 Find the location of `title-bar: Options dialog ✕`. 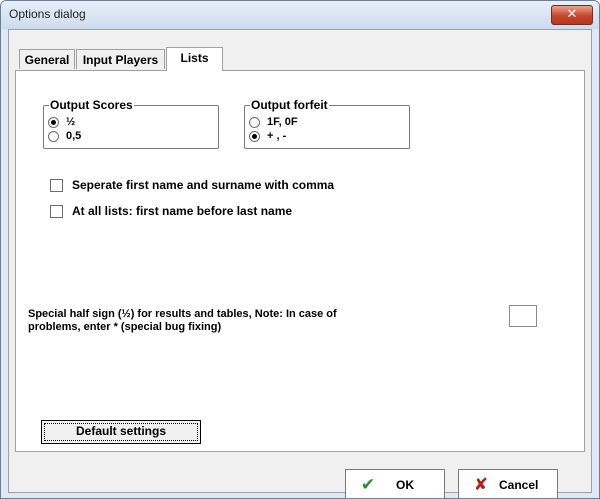

title-bar: Options dialog ✕ is located at coordinates (300, 15).